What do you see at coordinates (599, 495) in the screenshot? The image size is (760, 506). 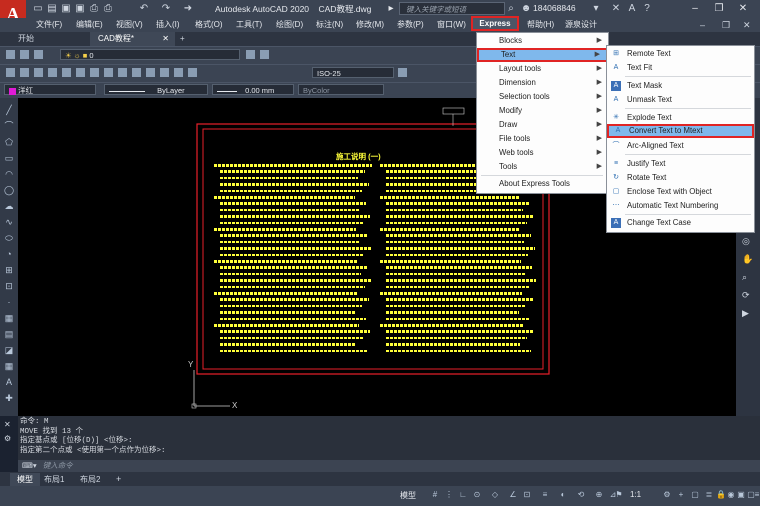 I see `3d-osnap-icon: ⊕` at bounding box center [599, 495].